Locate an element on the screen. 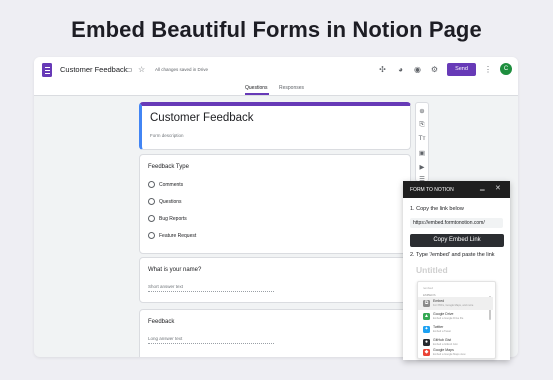 The image size is (553, 380). tabs-bar: Questions Responses is located at coordinates (276, 89).